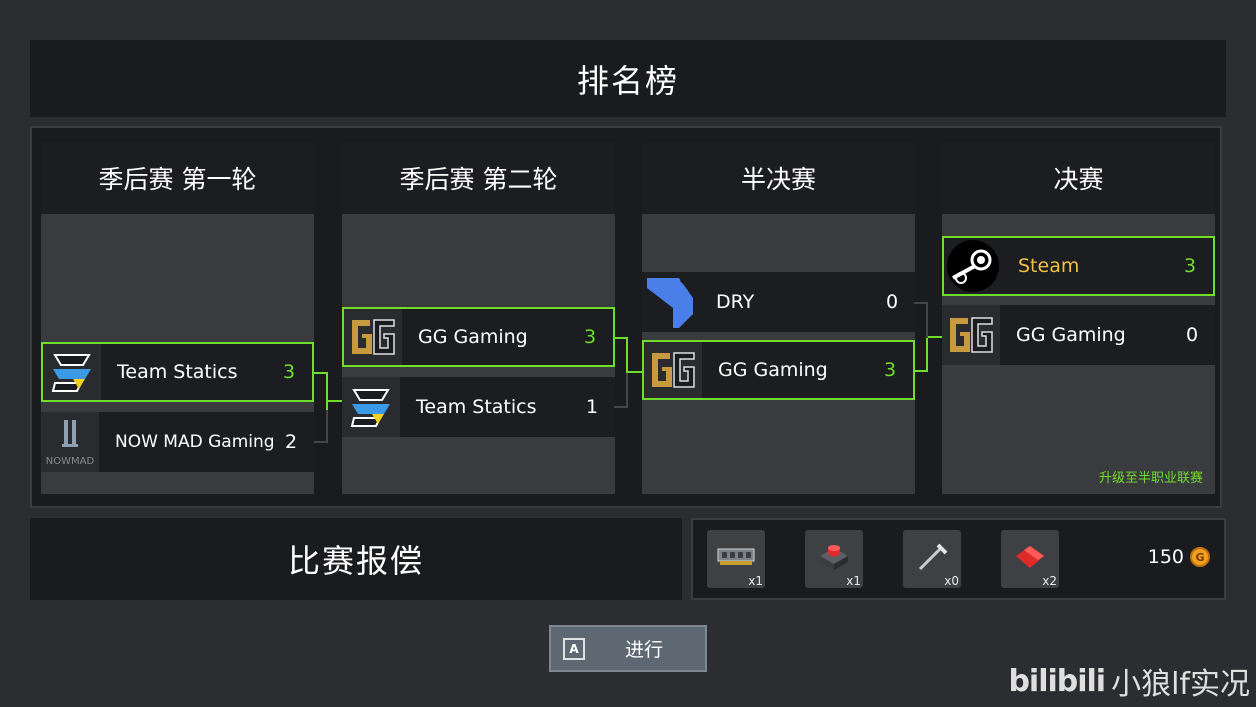 The height and width of the screenshot is (707, 1256). What do you see at coordinates (70, 461) in the screenshot?
I see `svg-text: NOWMAD` at bounding box center [70, 461].